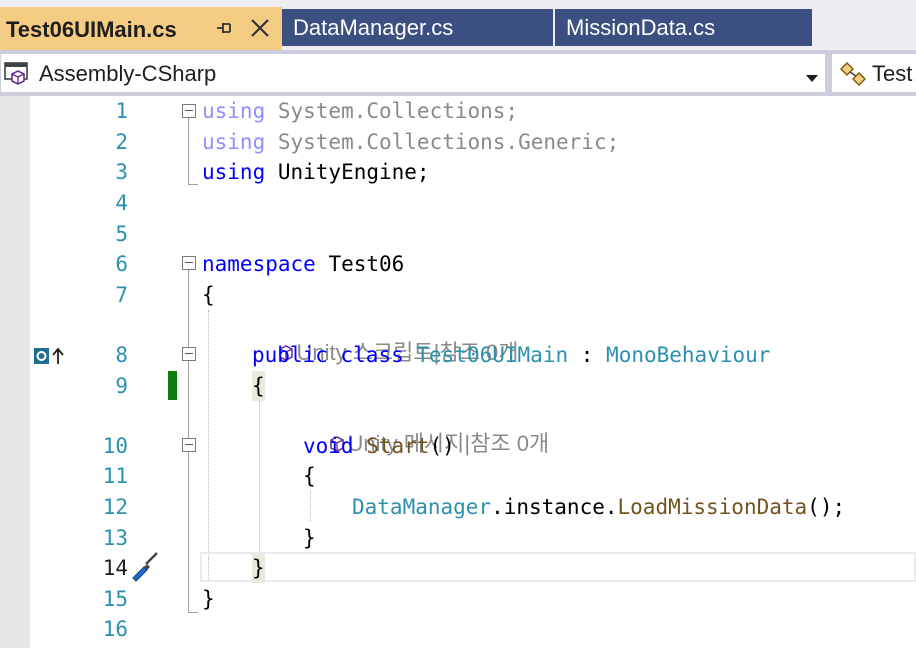  I want to click on code-line-12: DataManager.instance.LoadMissionData();, so click(598, 507).